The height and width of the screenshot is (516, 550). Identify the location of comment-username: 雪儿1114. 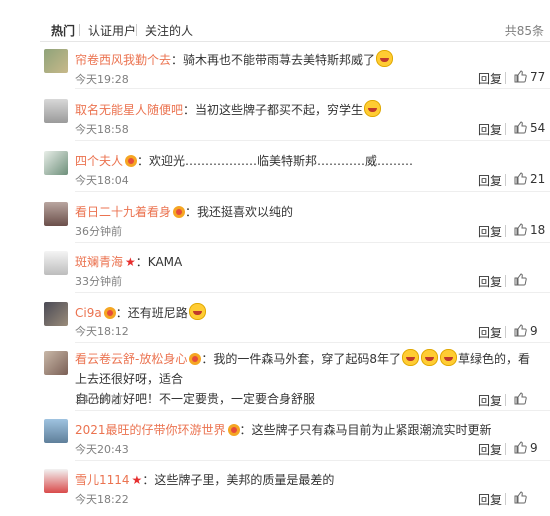
(102, 480).